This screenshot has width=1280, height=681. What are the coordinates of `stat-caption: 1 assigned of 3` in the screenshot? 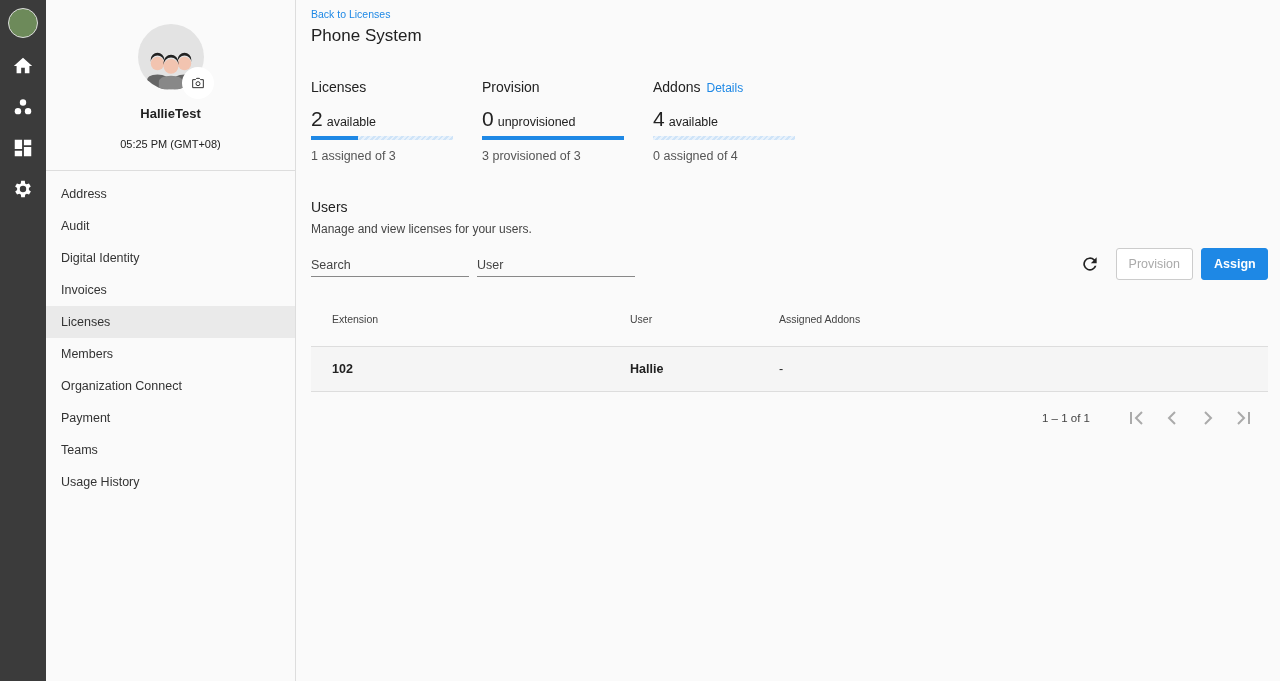 It's located at (354, 156).